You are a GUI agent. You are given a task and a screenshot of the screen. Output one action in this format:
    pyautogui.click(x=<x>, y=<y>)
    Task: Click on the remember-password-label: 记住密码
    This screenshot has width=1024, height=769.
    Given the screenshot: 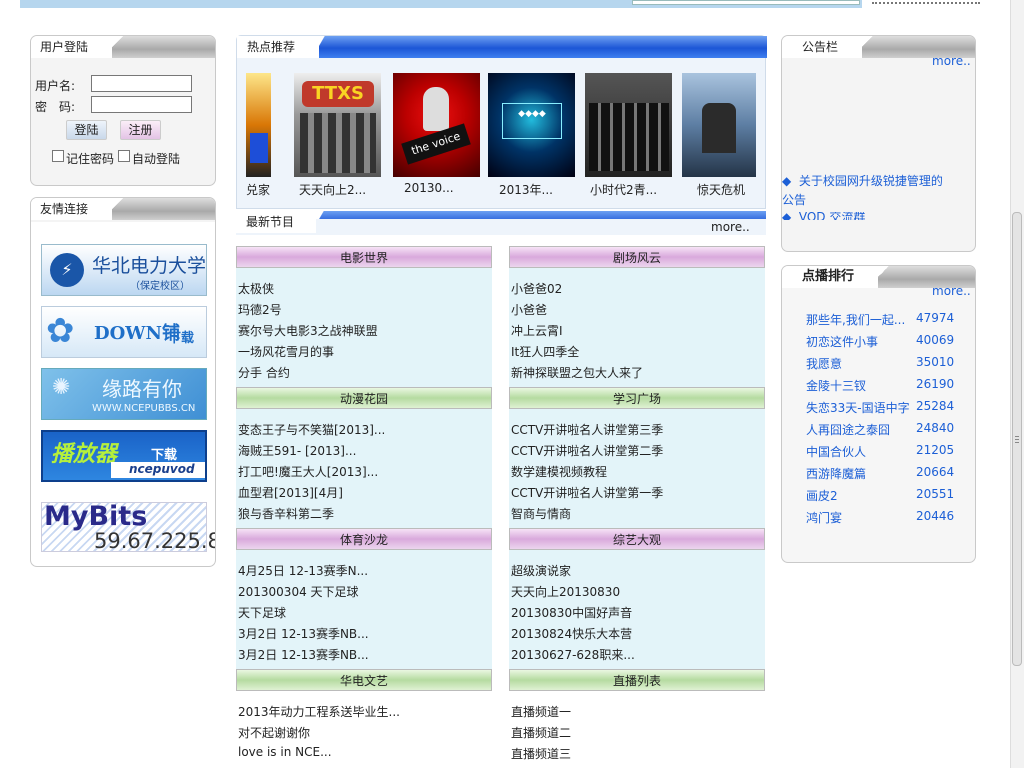 What is the action you would take?
    pyautogui.click(x=90, y=159)
    